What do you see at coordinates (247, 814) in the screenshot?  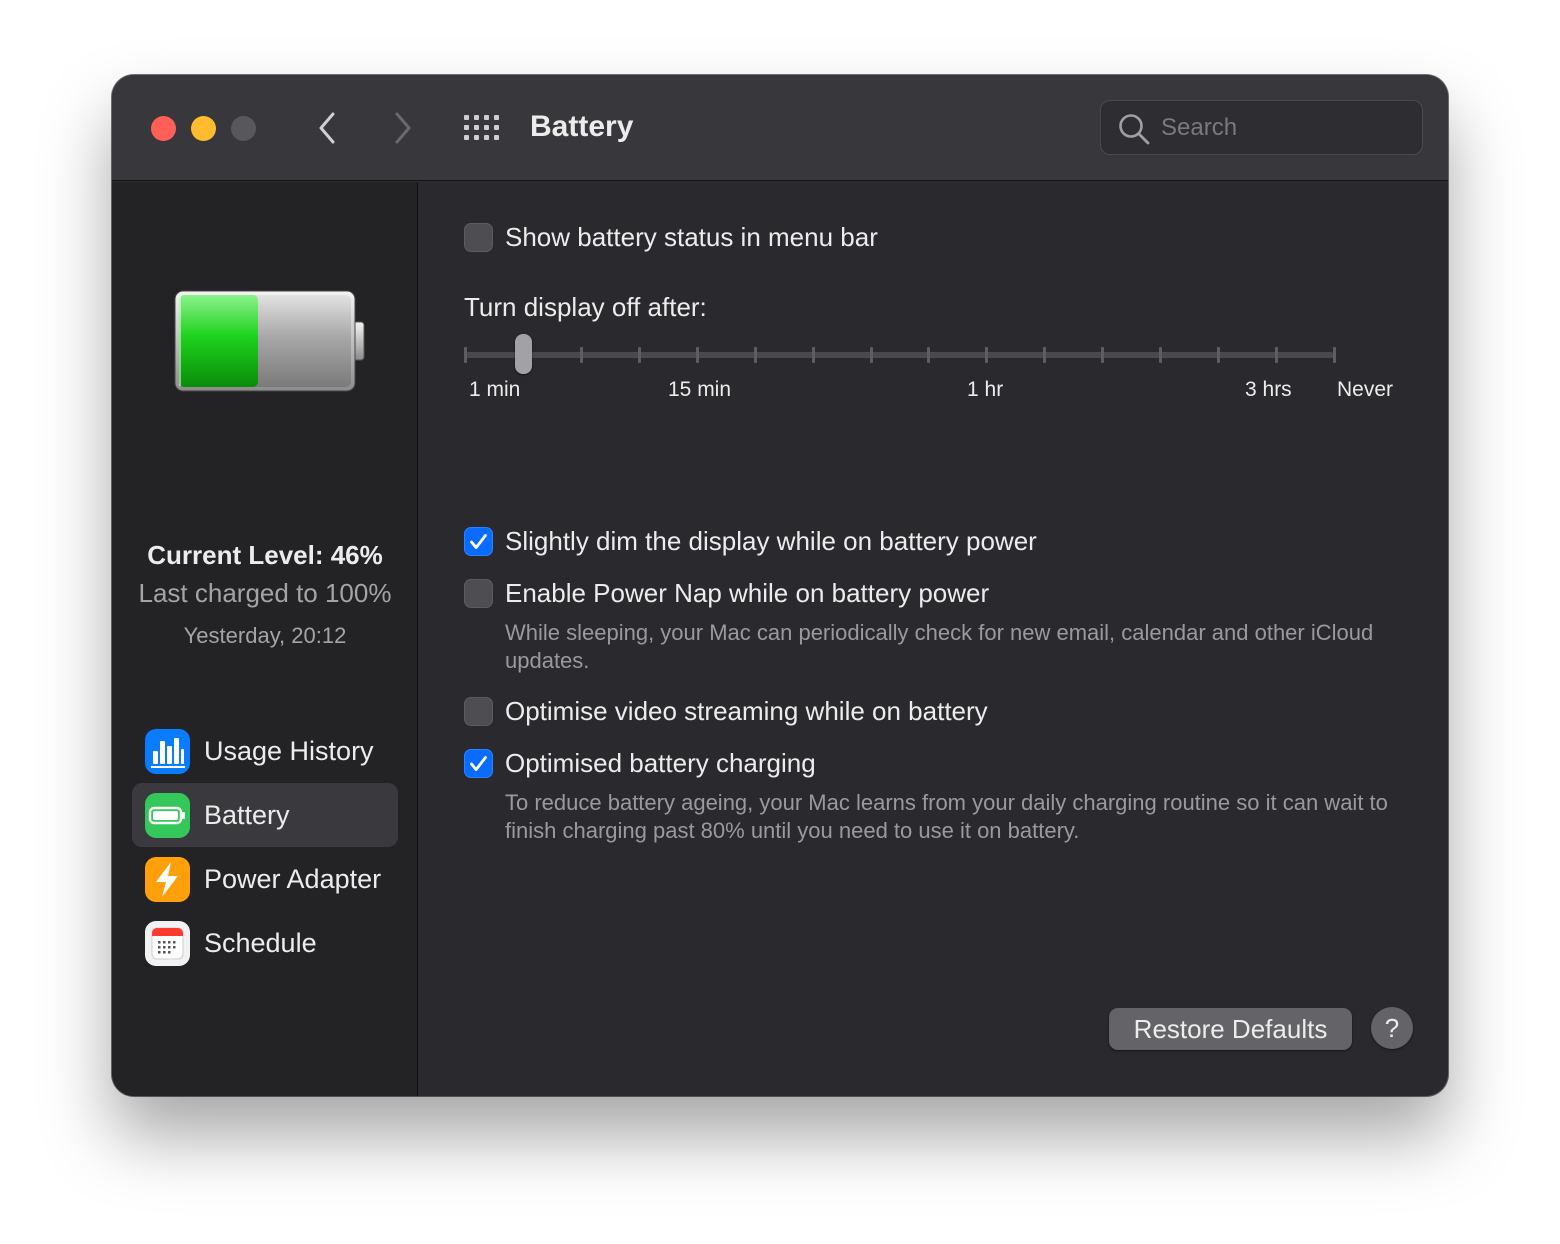 I see `sidebar-item-label: Battery` at bounding box center [247, 814].